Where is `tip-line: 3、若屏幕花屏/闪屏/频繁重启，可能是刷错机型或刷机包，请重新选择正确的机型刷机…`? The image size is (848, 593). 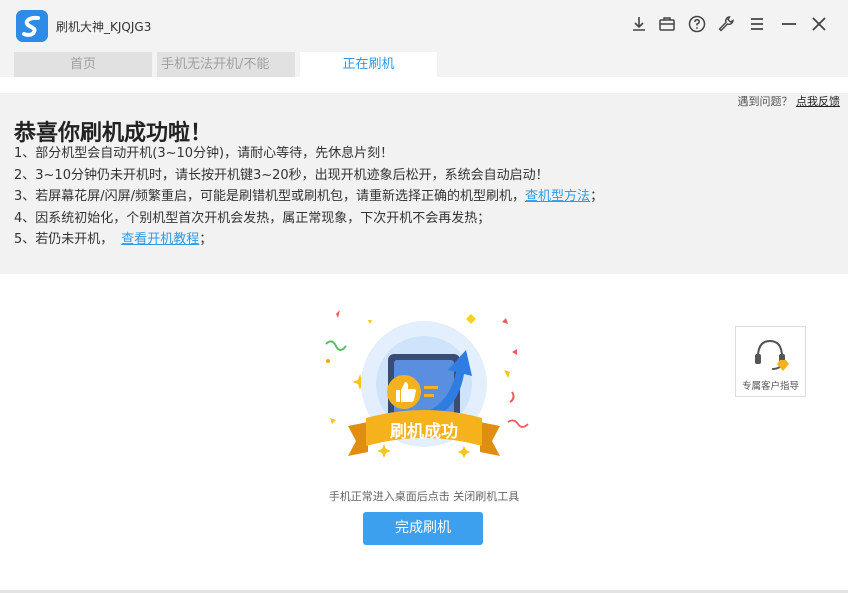
tip-line: 3、若屏幕花屏/闪屏/频繁重启，可能是刷错机型或刷机包，请重新选择正确的机型刷机… is located at coordinates (309, 196).